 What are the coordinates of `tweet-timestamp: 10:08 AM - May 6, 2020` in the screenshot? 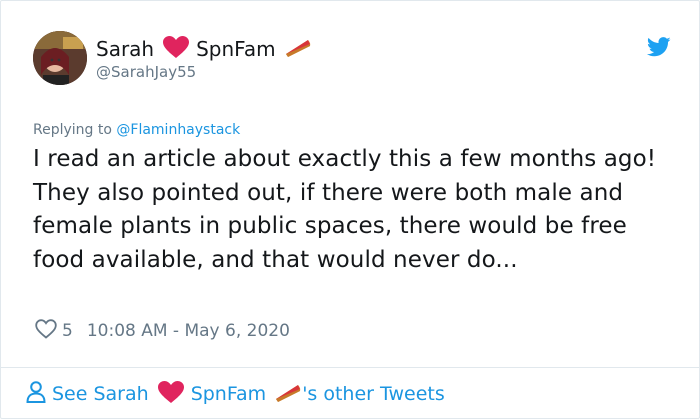 It's located at (188, 331).